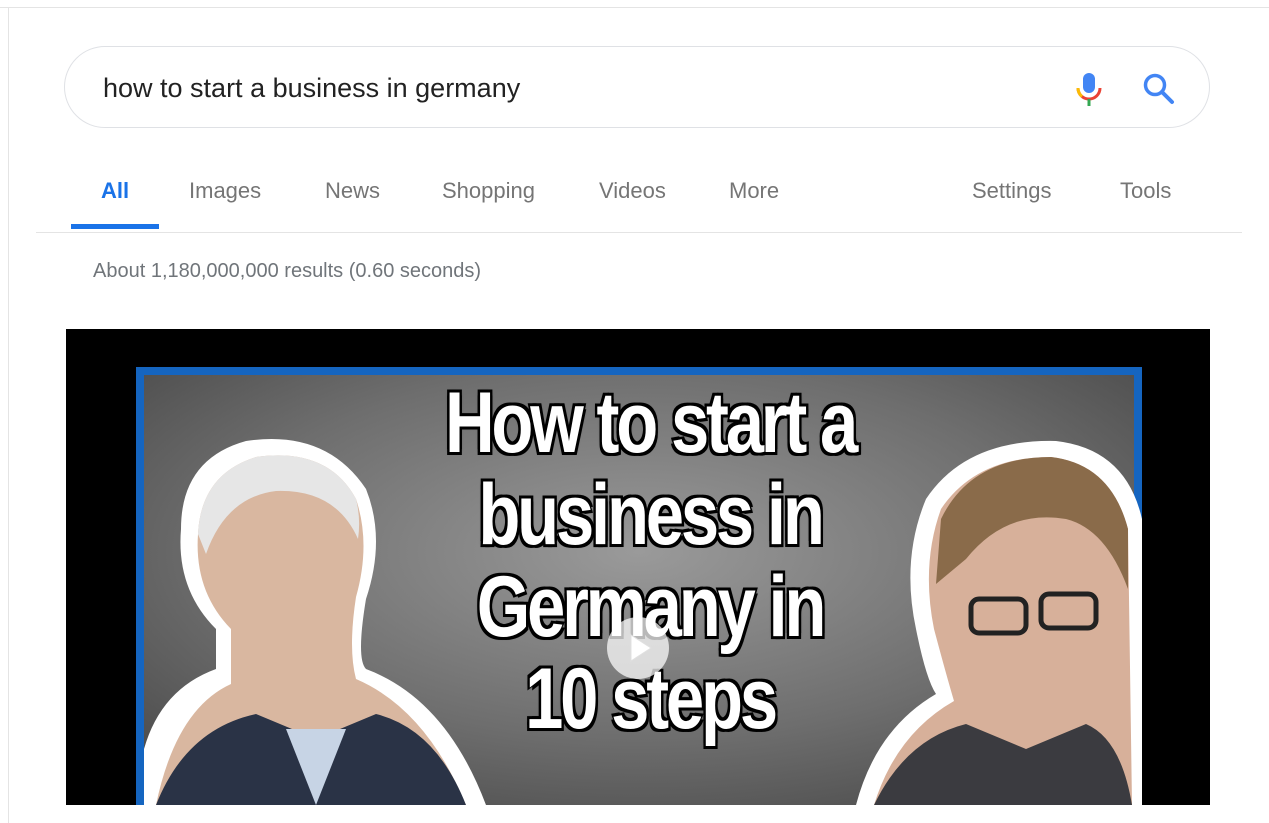 Image resolution: width=1269 pixels, height=823 pixels. I want to click on tab-videos: Videos, so click(632, 191).